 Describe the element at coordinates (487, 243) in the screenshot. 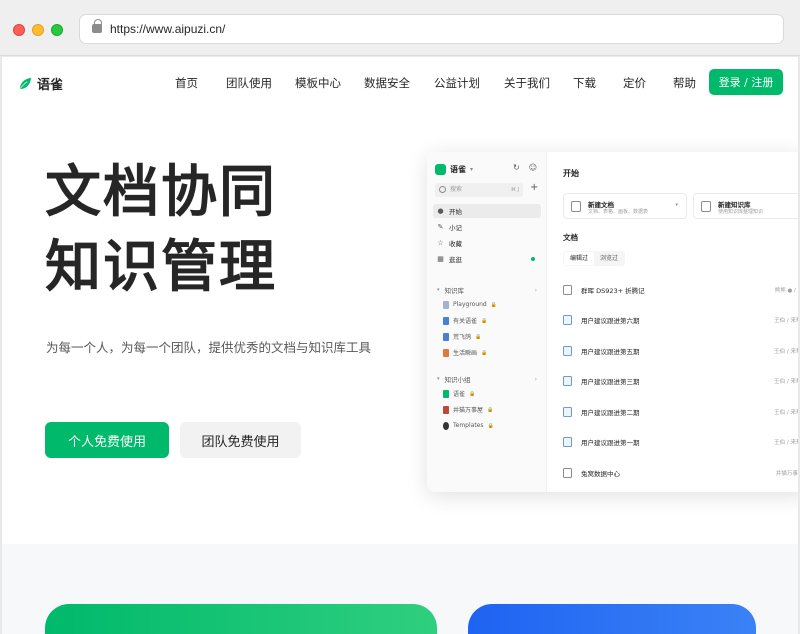

I see `sidebar-item-favorites: ☆ 收藏` at that location.